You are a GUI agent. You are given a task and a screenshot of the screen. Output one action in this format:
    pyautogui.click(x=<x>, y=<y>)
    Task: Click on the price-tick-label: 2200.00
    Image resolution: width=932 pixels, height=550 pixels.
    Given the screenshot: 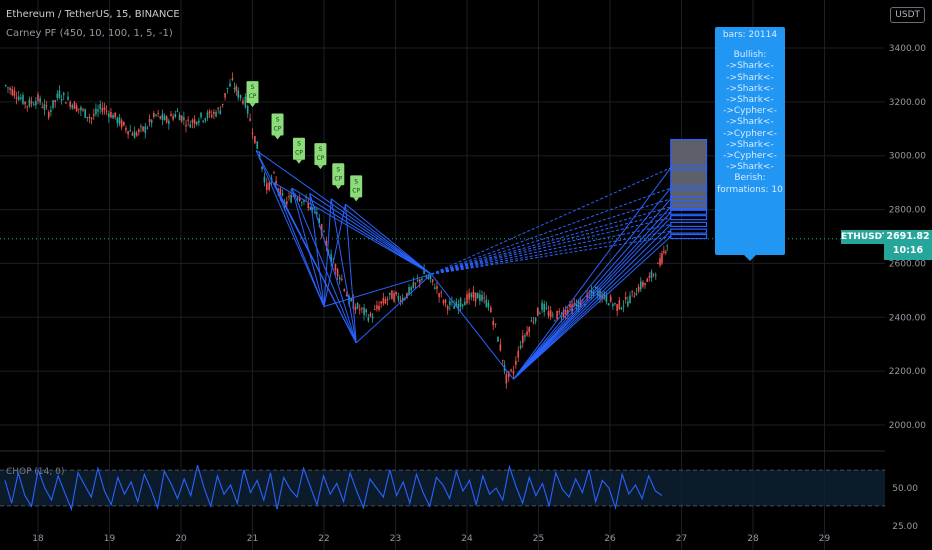 What is the action you would take?
    pyautogui.click(x=907, y=372)
    